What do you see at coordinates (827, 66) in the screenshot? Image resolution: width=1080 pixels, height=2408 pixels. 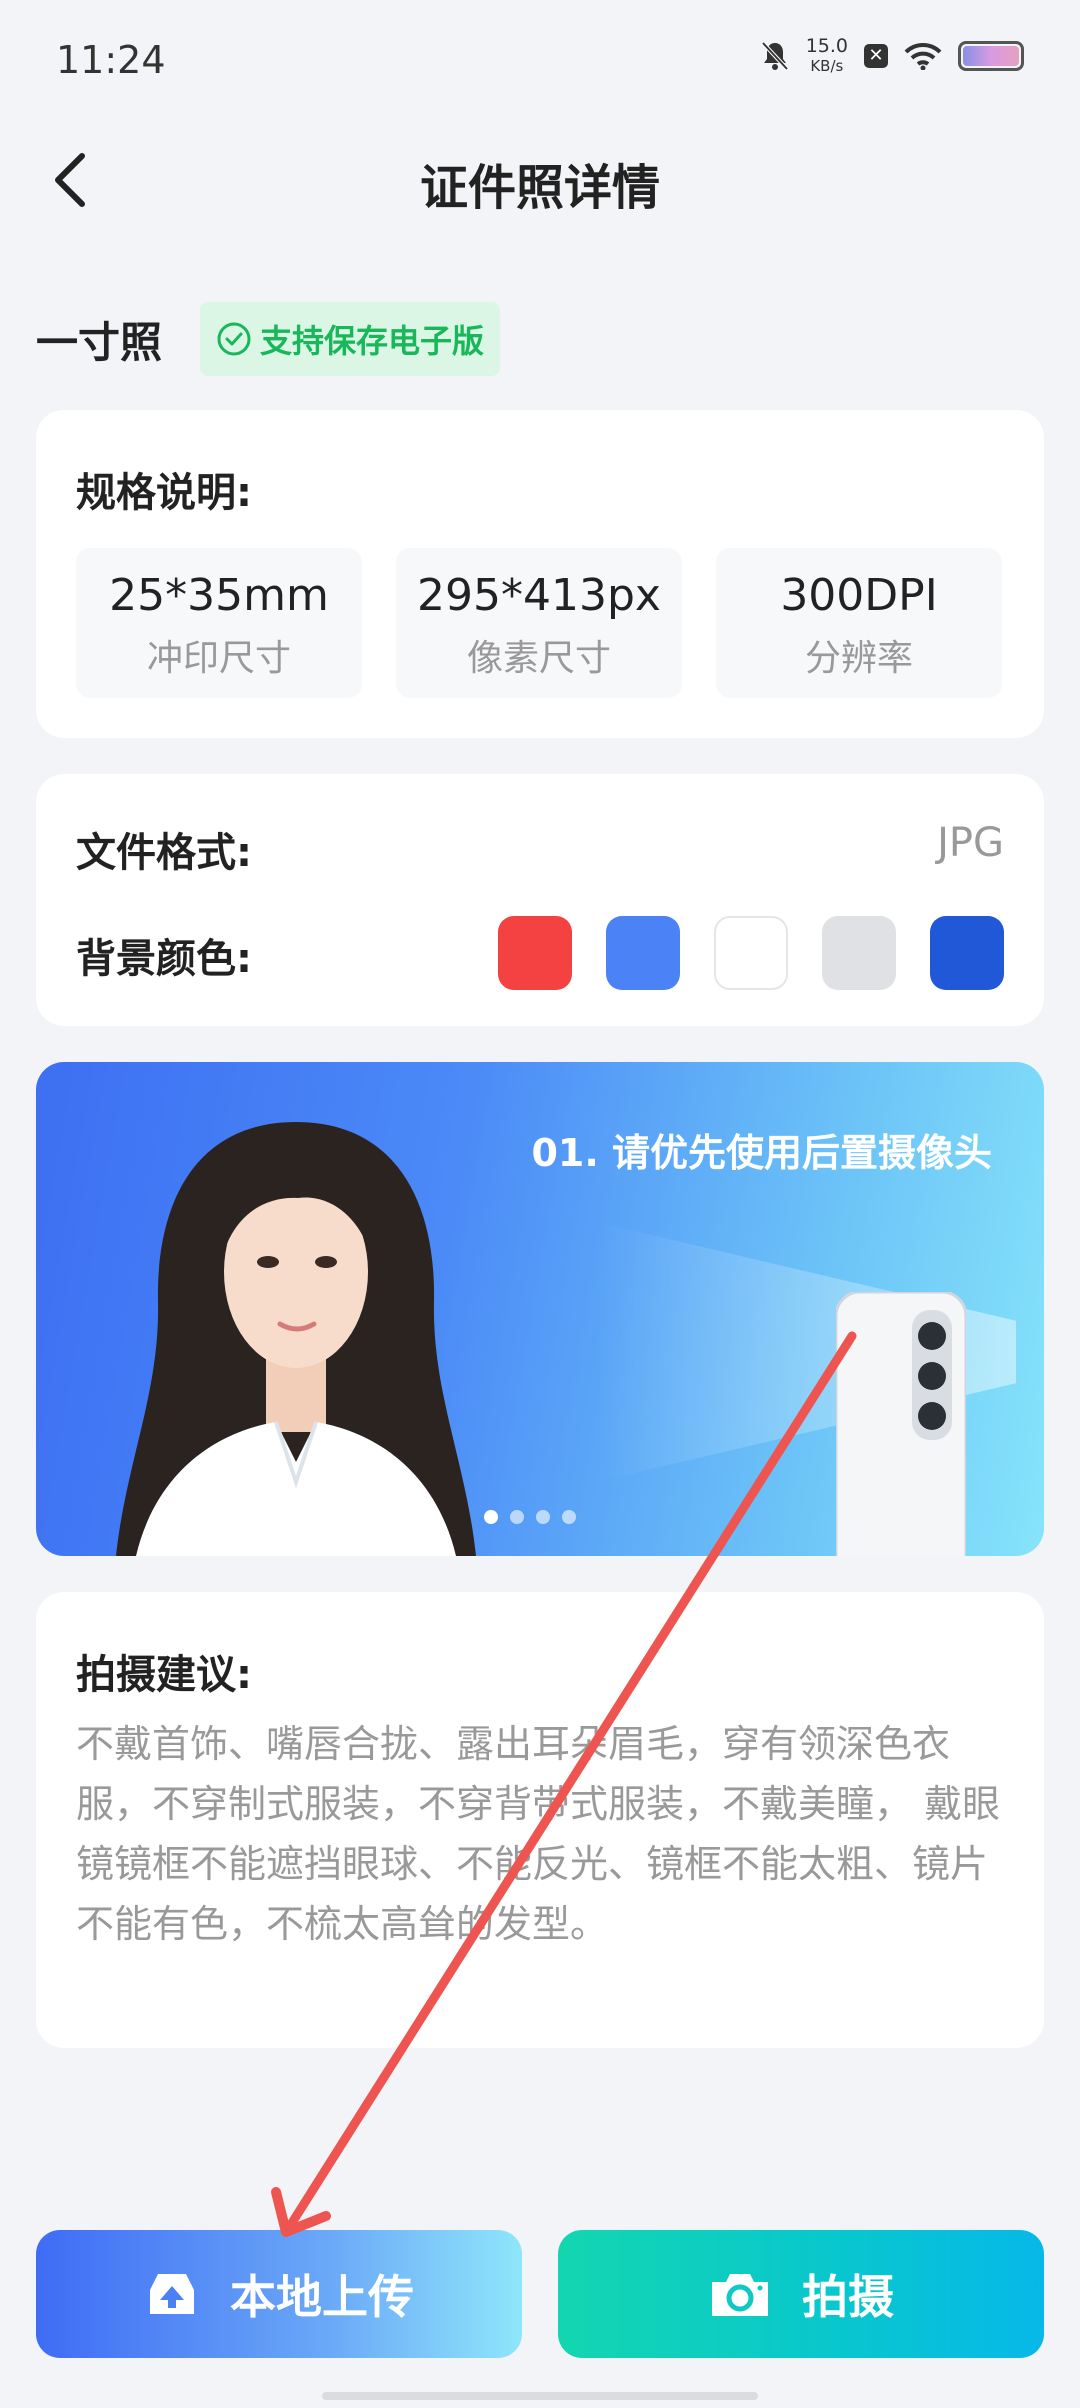 I see `network-speed-unit: KB/s` at bounding box center [827, 66].